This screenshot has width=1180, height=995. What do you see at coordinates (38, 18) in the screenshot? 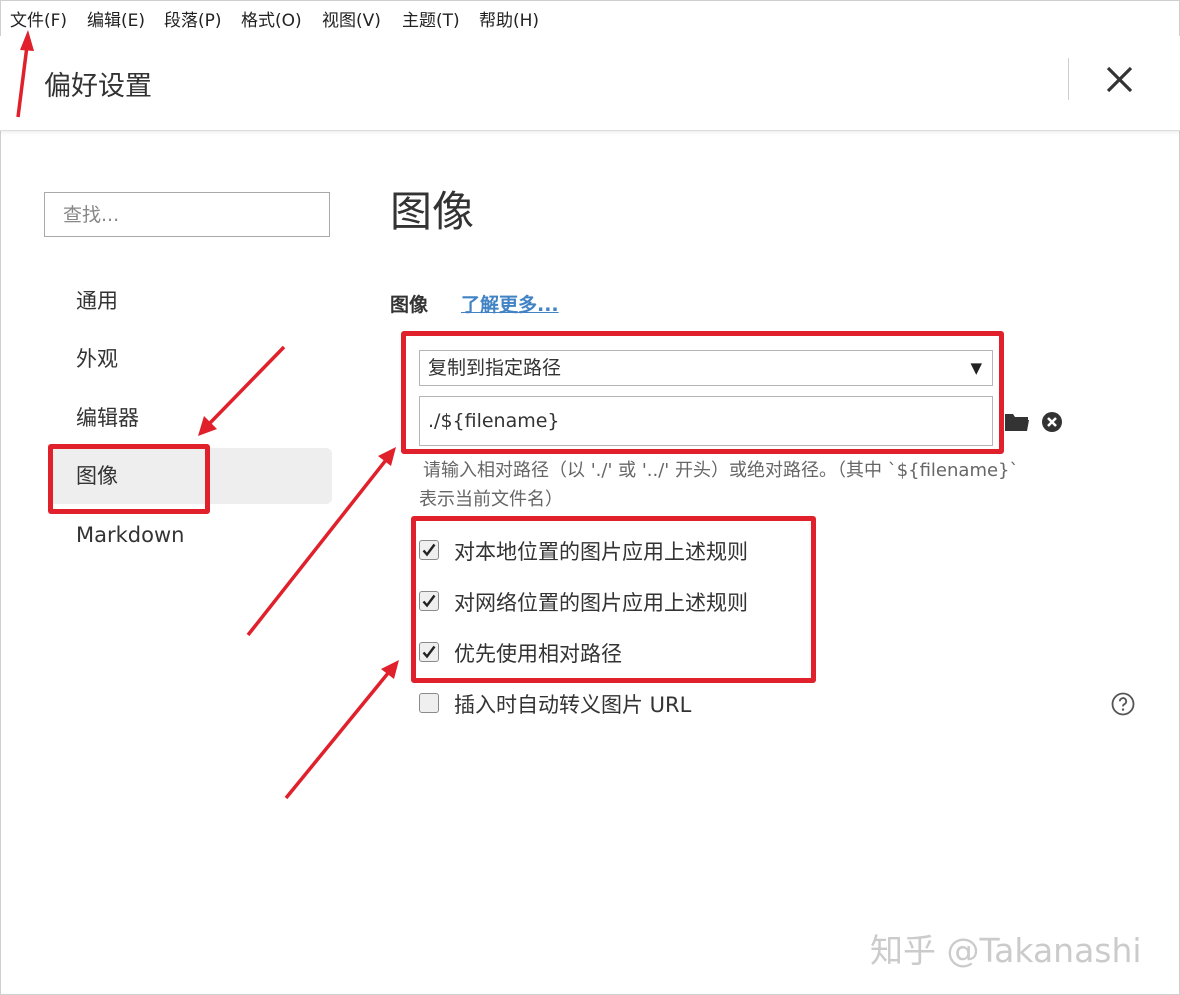
I see `menu-file: 文件(F)` at bounding box center [38, 18].